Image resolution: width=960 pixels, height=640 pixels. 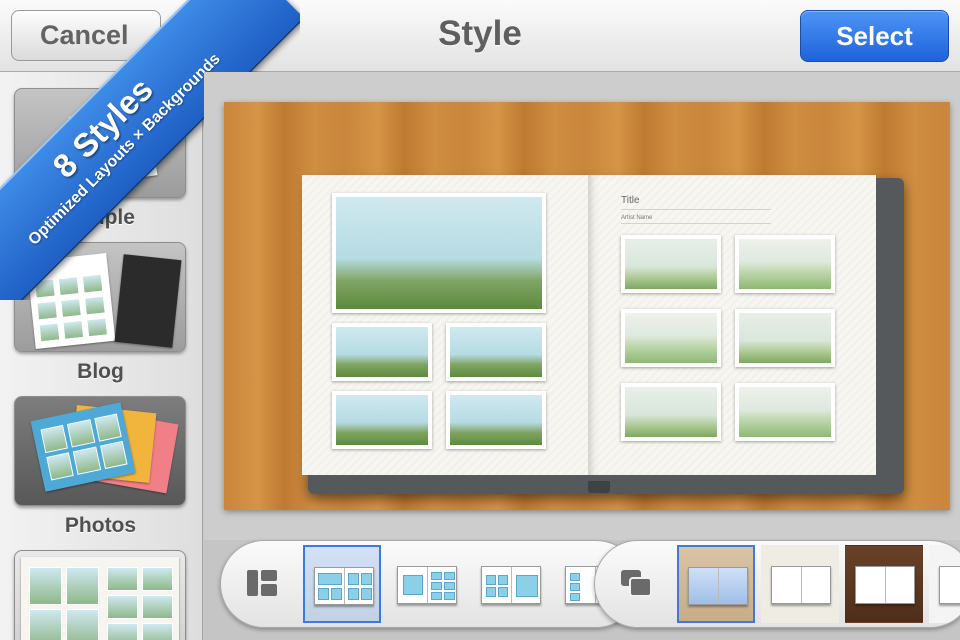 What do you see at coordinates (732, 325) in the screenshot?
I see `book-page-right: Title Artist Name` at bounding box center [732, 325].